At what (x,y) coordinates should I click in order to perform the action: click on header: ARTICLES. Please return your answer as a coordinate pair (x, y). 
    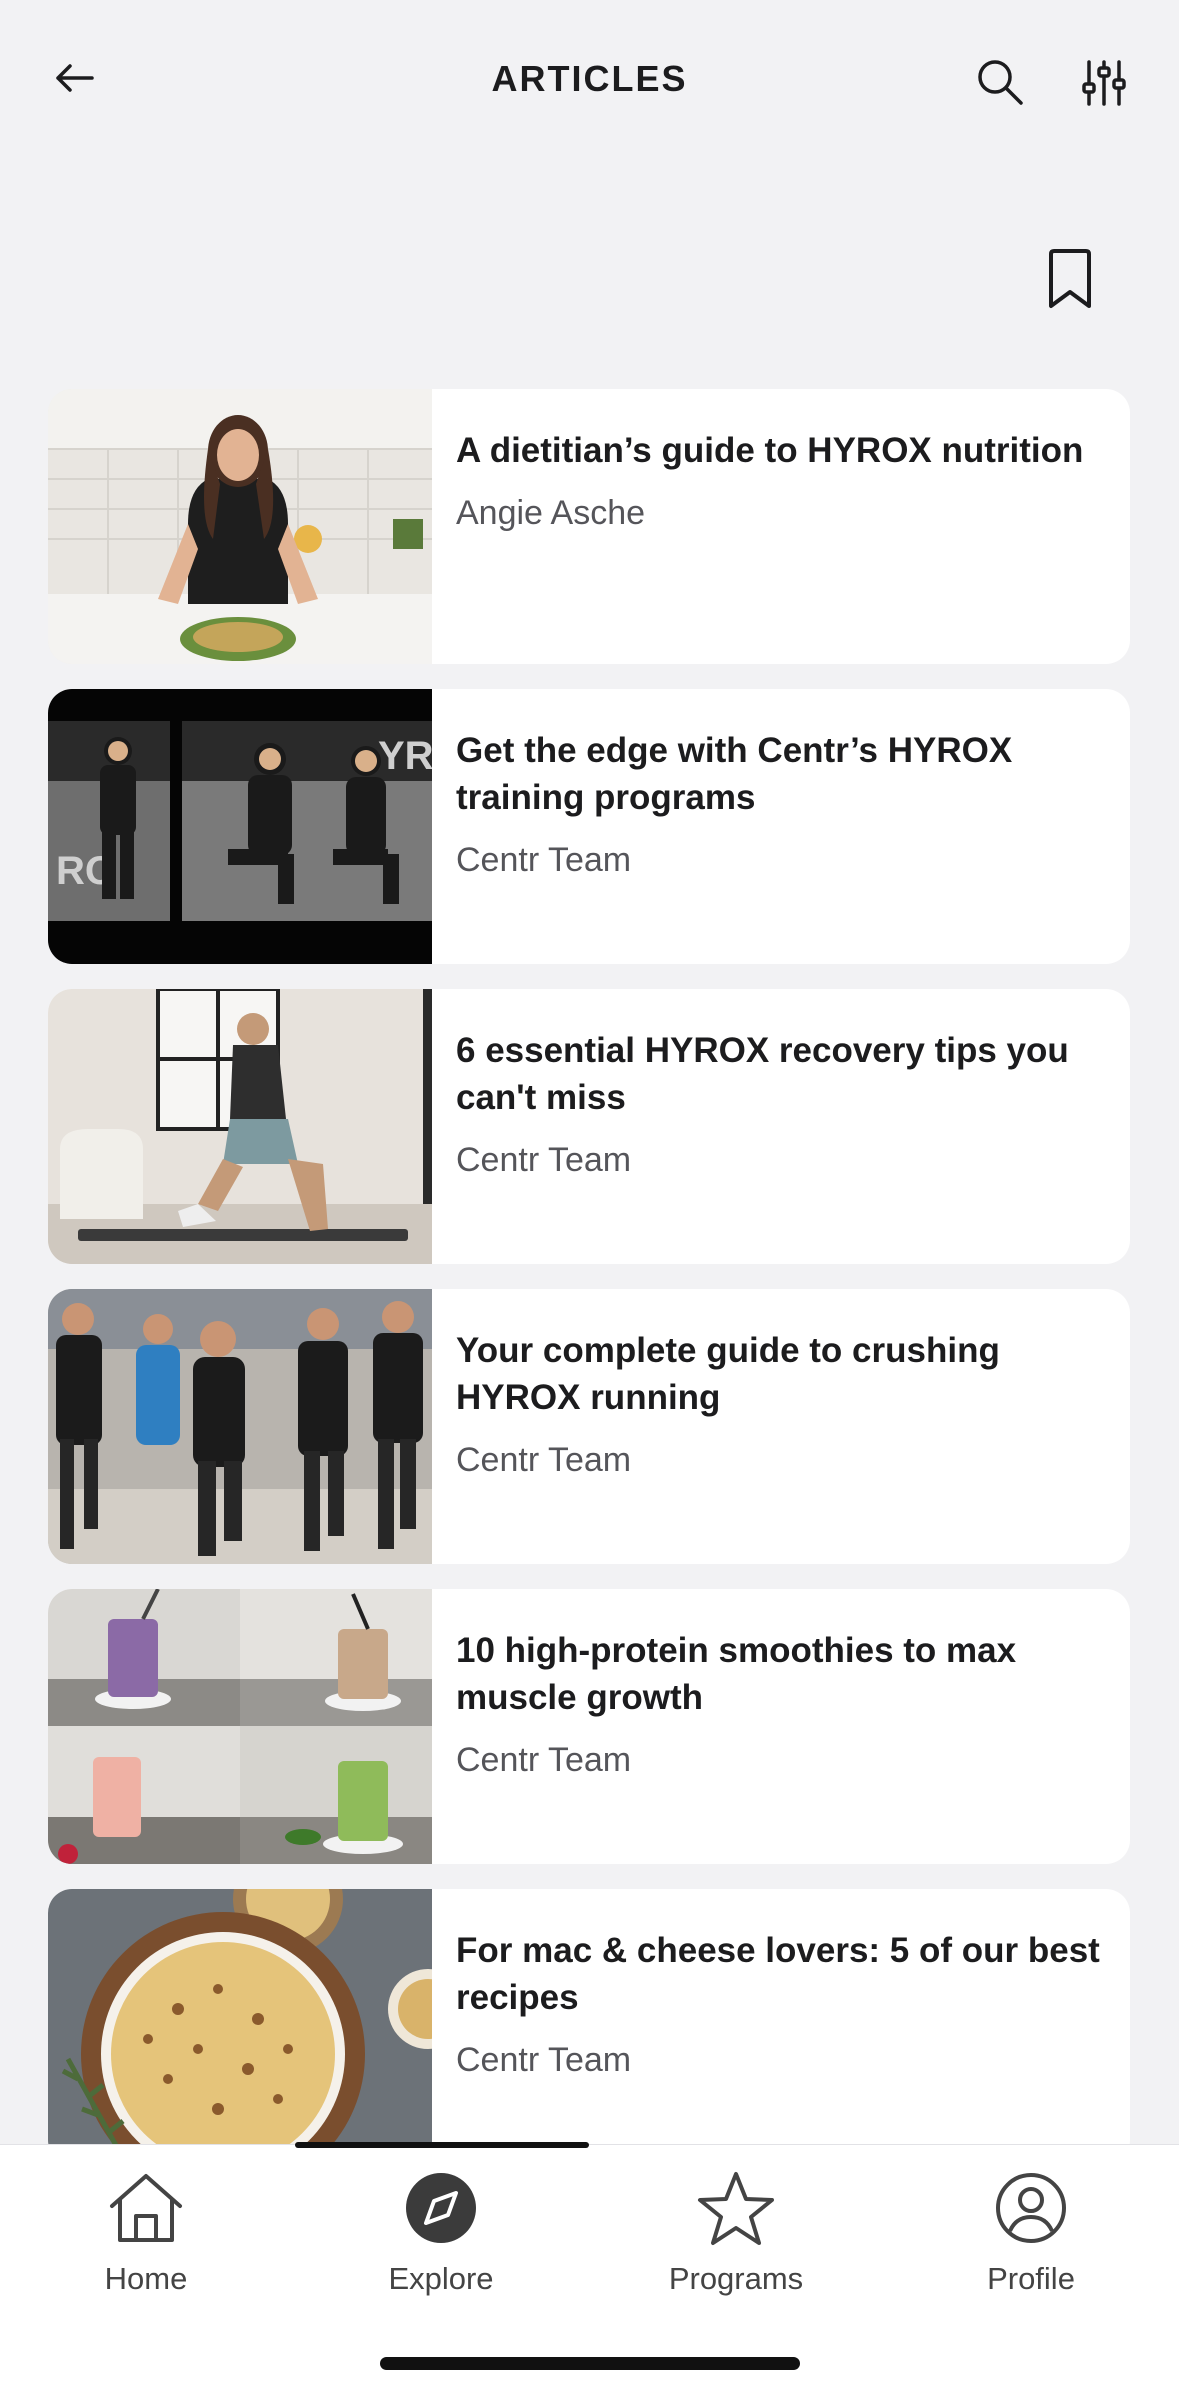
    Looking at the image, I should click on (589, 82).